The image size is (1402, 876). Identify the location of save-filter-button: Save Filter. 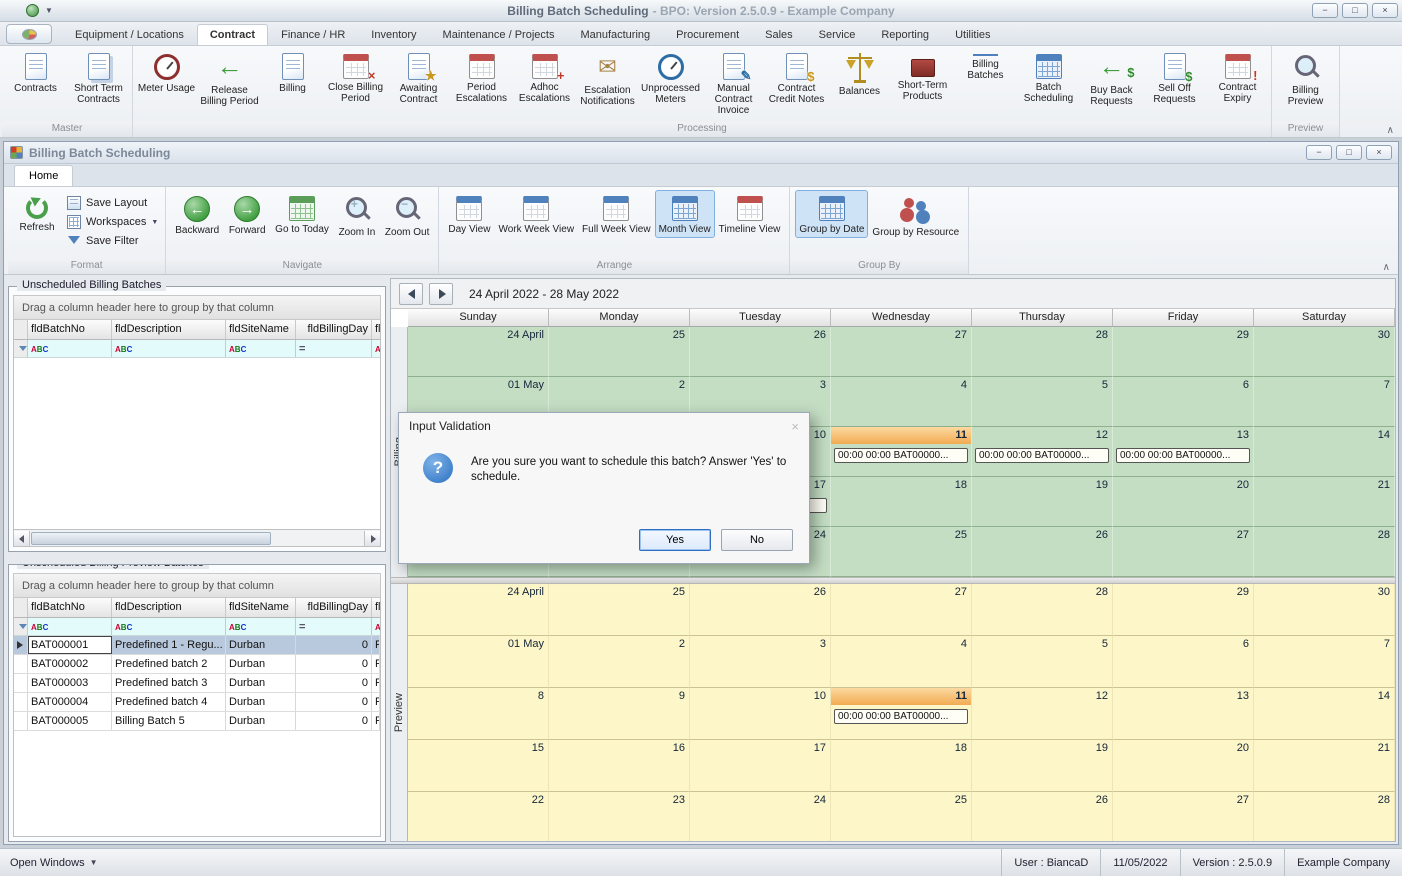
(112, 241).